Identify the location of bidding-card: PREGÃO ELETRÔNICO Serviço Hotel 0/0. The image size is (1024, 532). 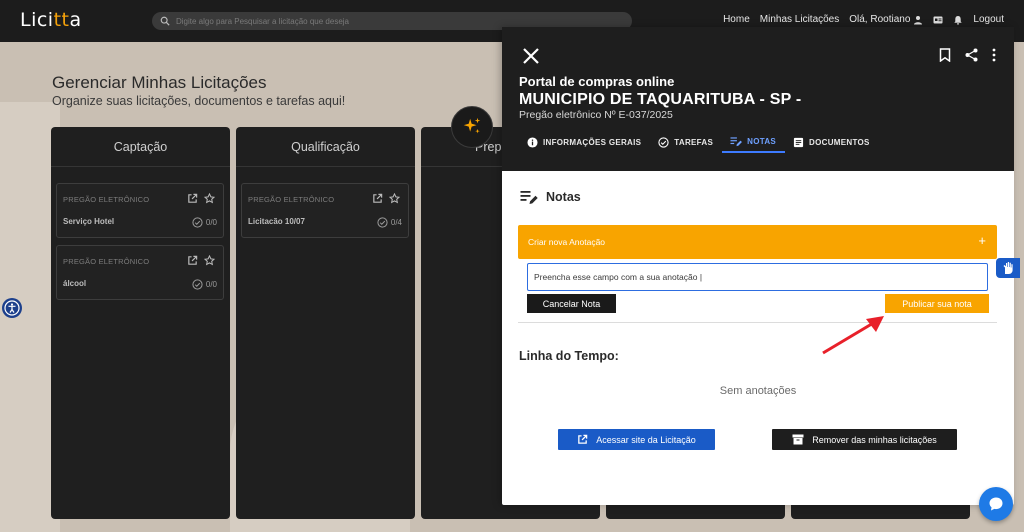
(140, 210).